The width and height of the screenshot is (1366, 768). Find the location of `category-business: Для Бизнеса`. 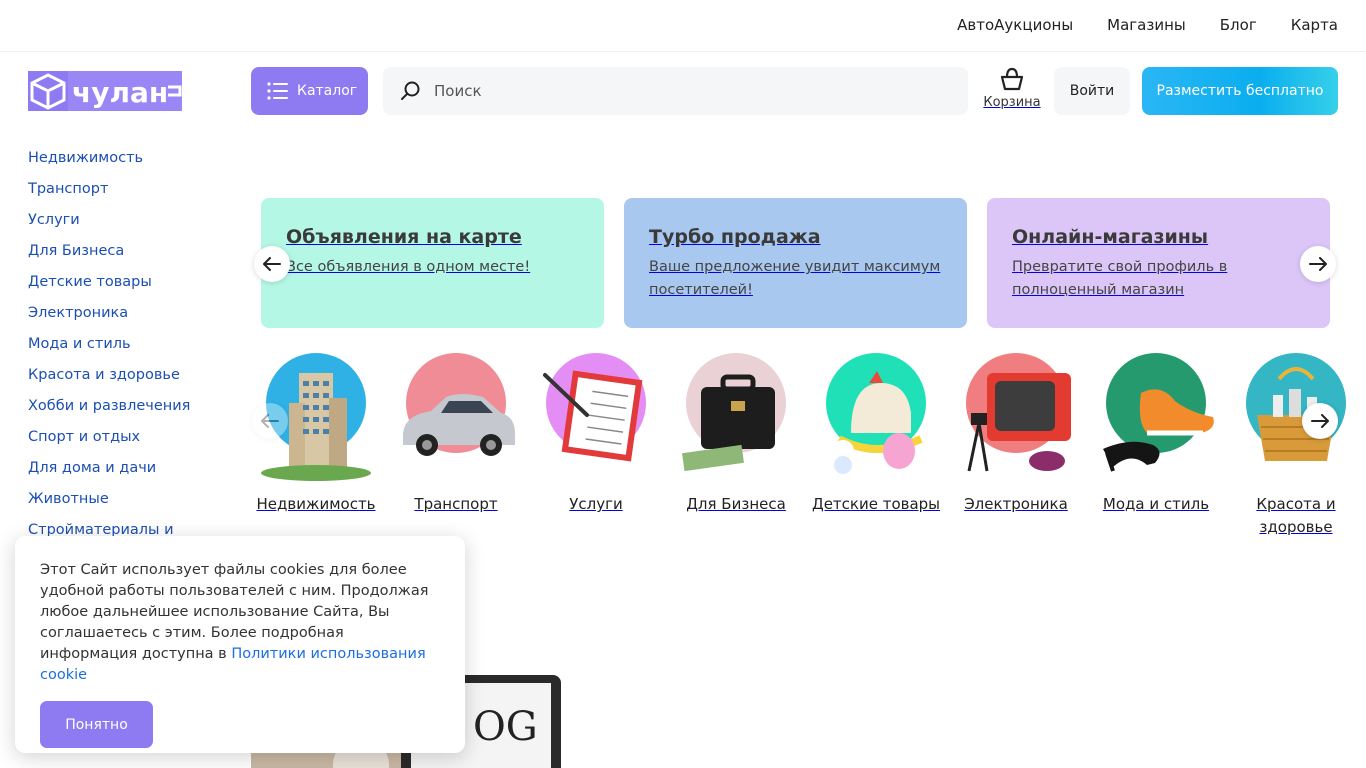

category-business: Для Бизнеса is located at coordinates (736, 434).